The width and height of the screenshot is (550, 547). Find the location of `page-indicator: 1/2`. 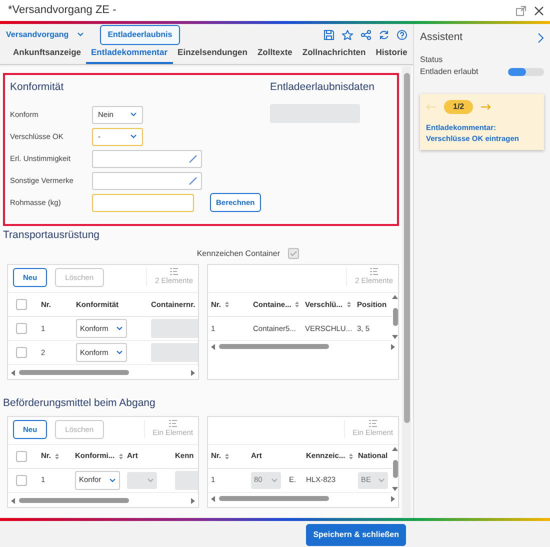

page-indicator: 1/2 is located at coordinates (459, 107).